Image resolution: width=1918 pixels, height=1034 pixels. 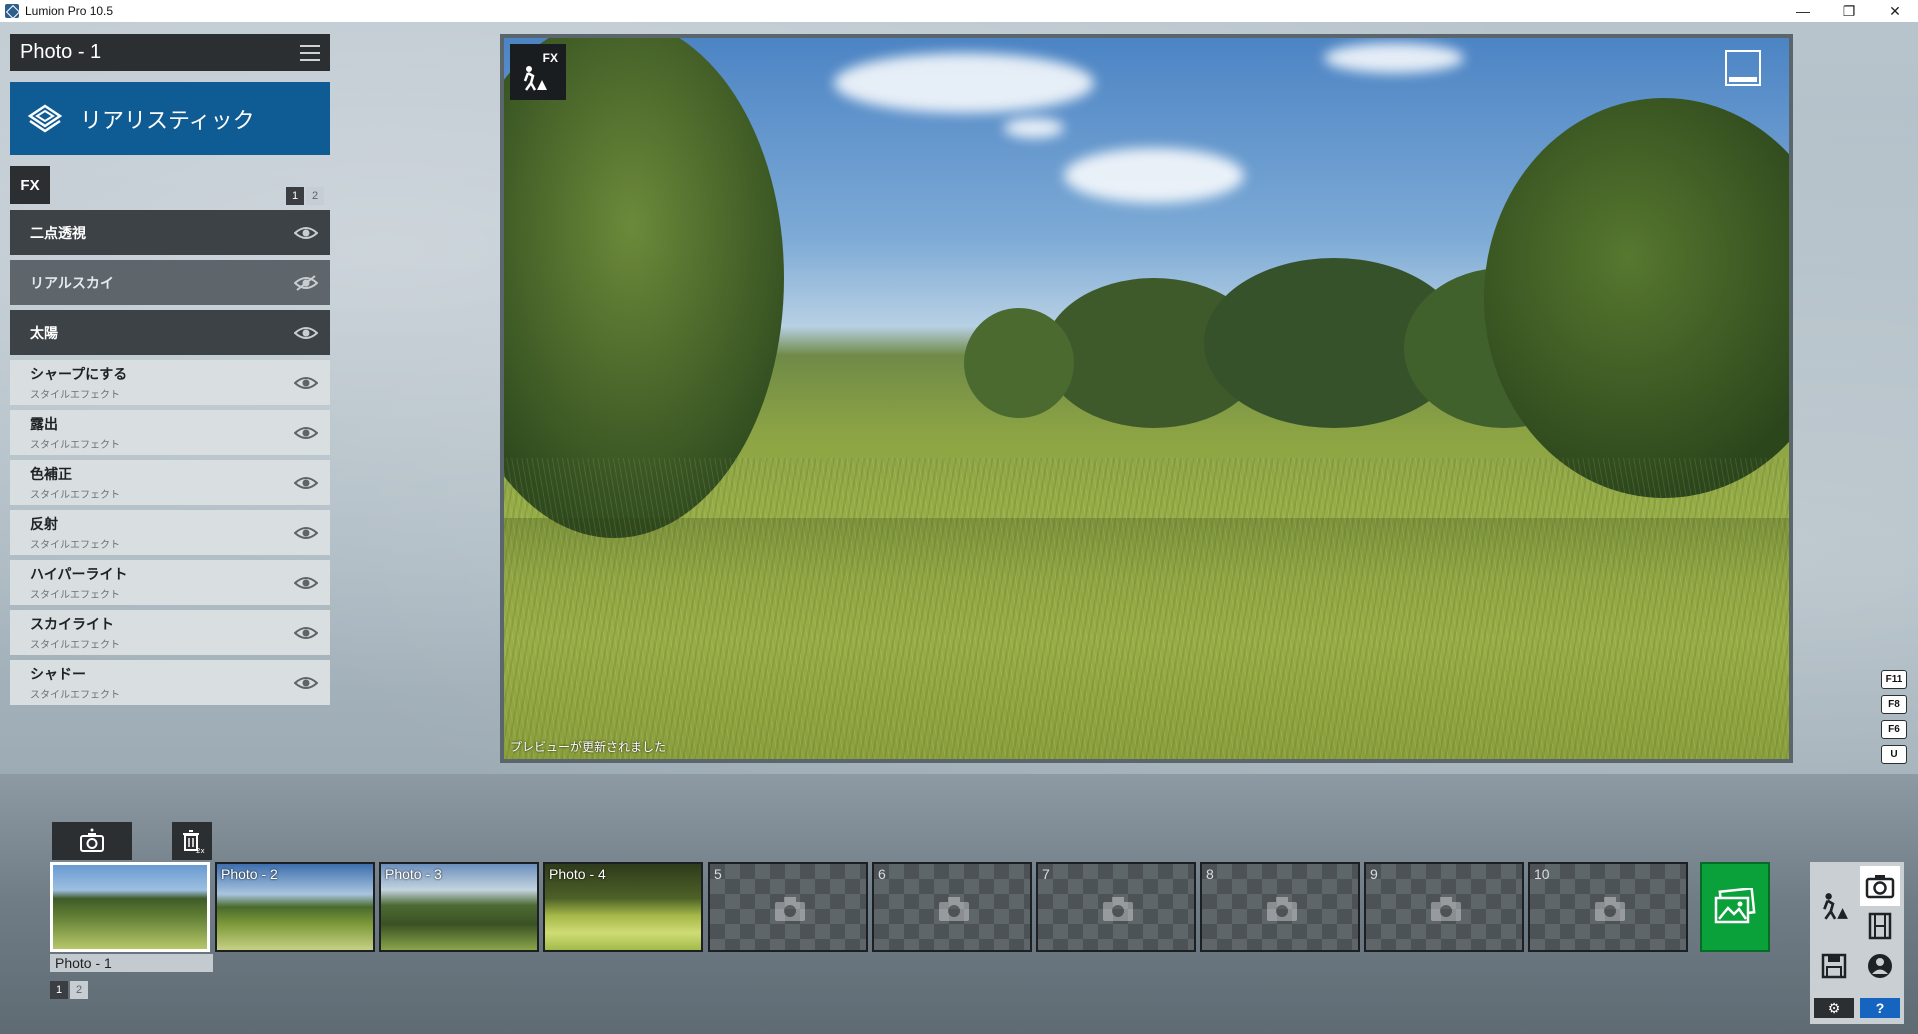 What do you see at coordinates (295, 907) in the screenshot?
I see `photo-thumbnail: Photo - 2` at bounding box center [295, 907].